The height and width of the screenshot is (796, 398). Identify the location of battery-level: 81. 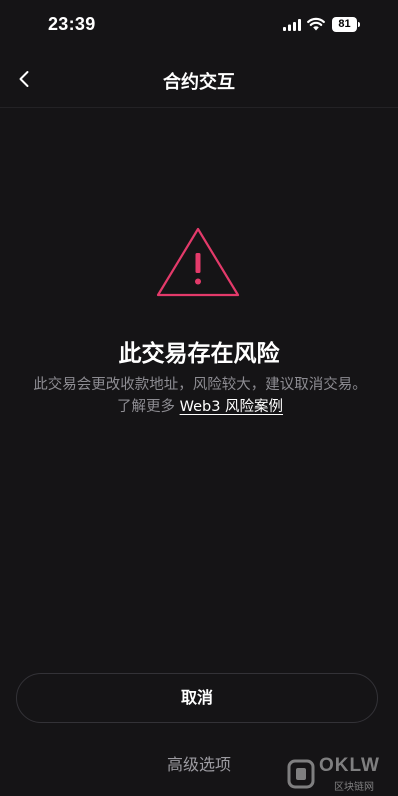
(344, 24).